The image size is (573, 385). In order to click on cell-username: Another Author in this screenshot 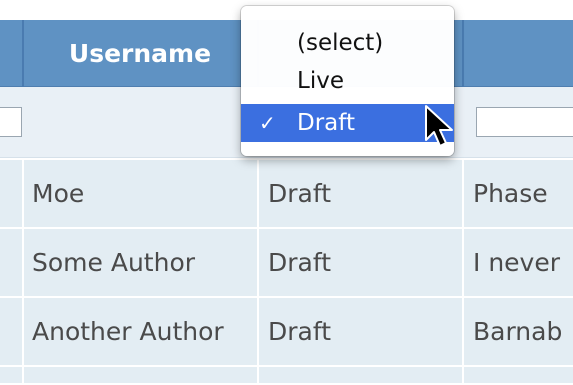, I will do `click(128, 331)`.